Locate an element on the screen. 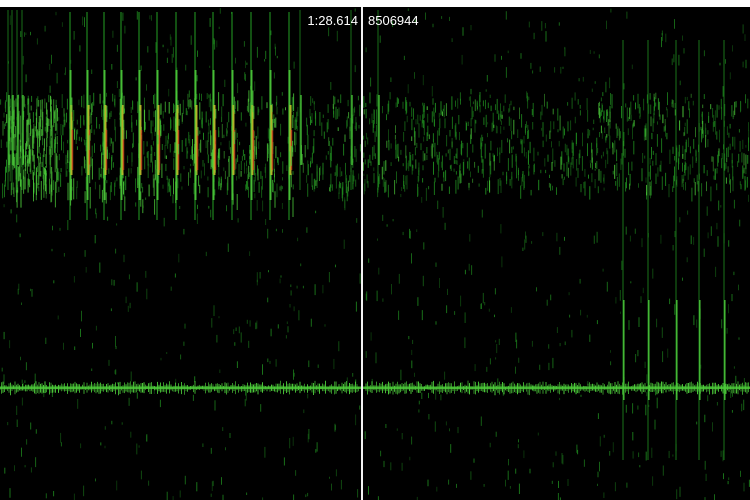  time-readout: 1:28.614 is located at coordinates (332, 20).